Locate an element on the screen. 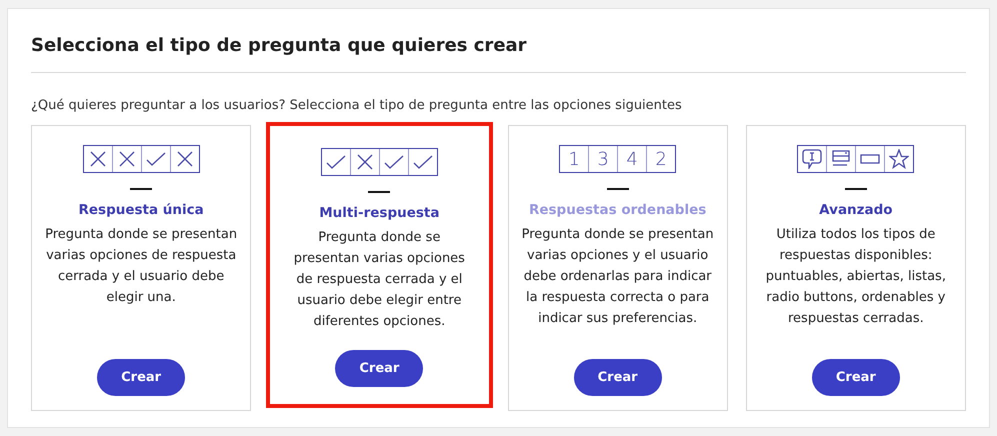 The width and height of the screenshot is (997, 436). question-type-card: 1 3 4 2 Respuestas ordenables Pregunta donde se presentan varias opciones y el usuario debe ordenarlas para indicar la respuesta correcta o para indicar sus preferencias. Crear is located at coordinates (618, 268).